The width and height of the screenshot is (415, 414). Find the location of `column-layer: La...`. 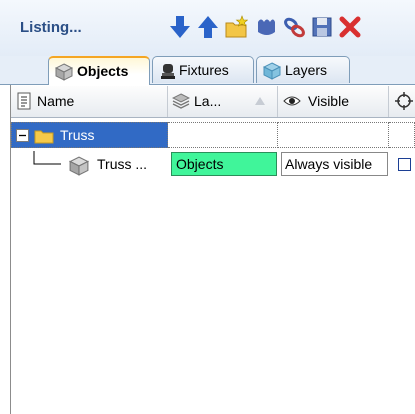

column-layer: La... is located at coordinates (223, 101).